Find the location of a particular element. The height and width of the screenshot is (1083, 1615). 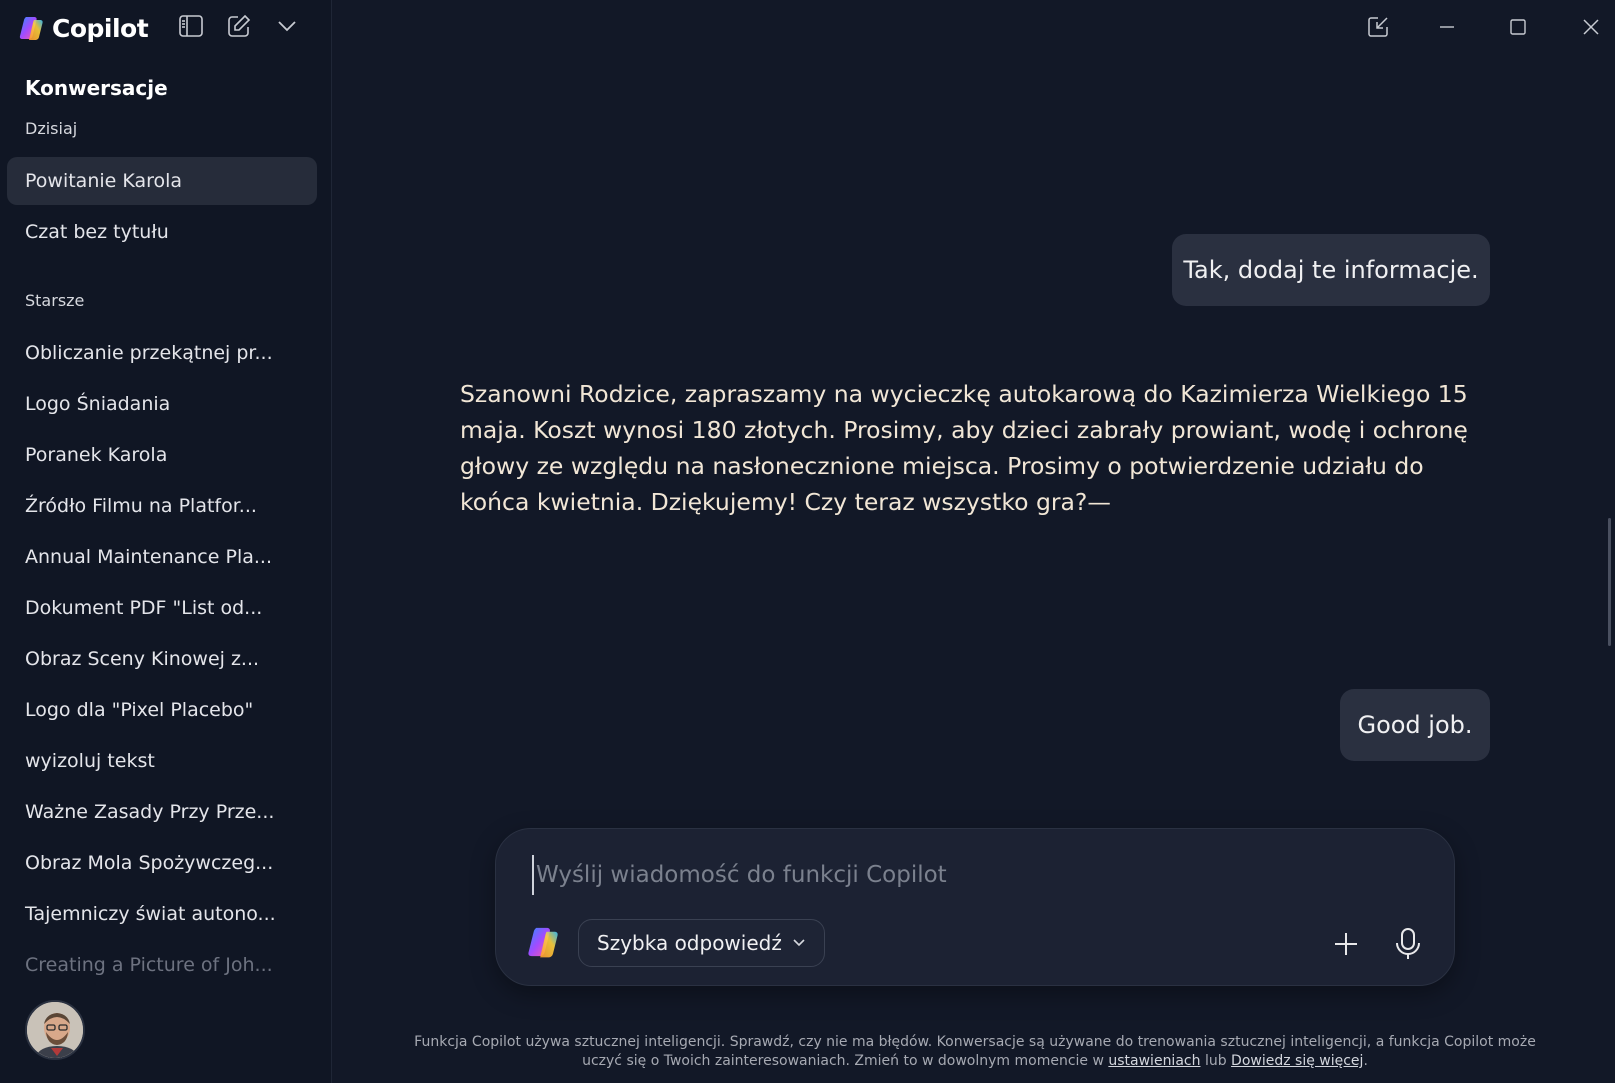

copilot-brand: Copilot is located at coordinates (83, 28).